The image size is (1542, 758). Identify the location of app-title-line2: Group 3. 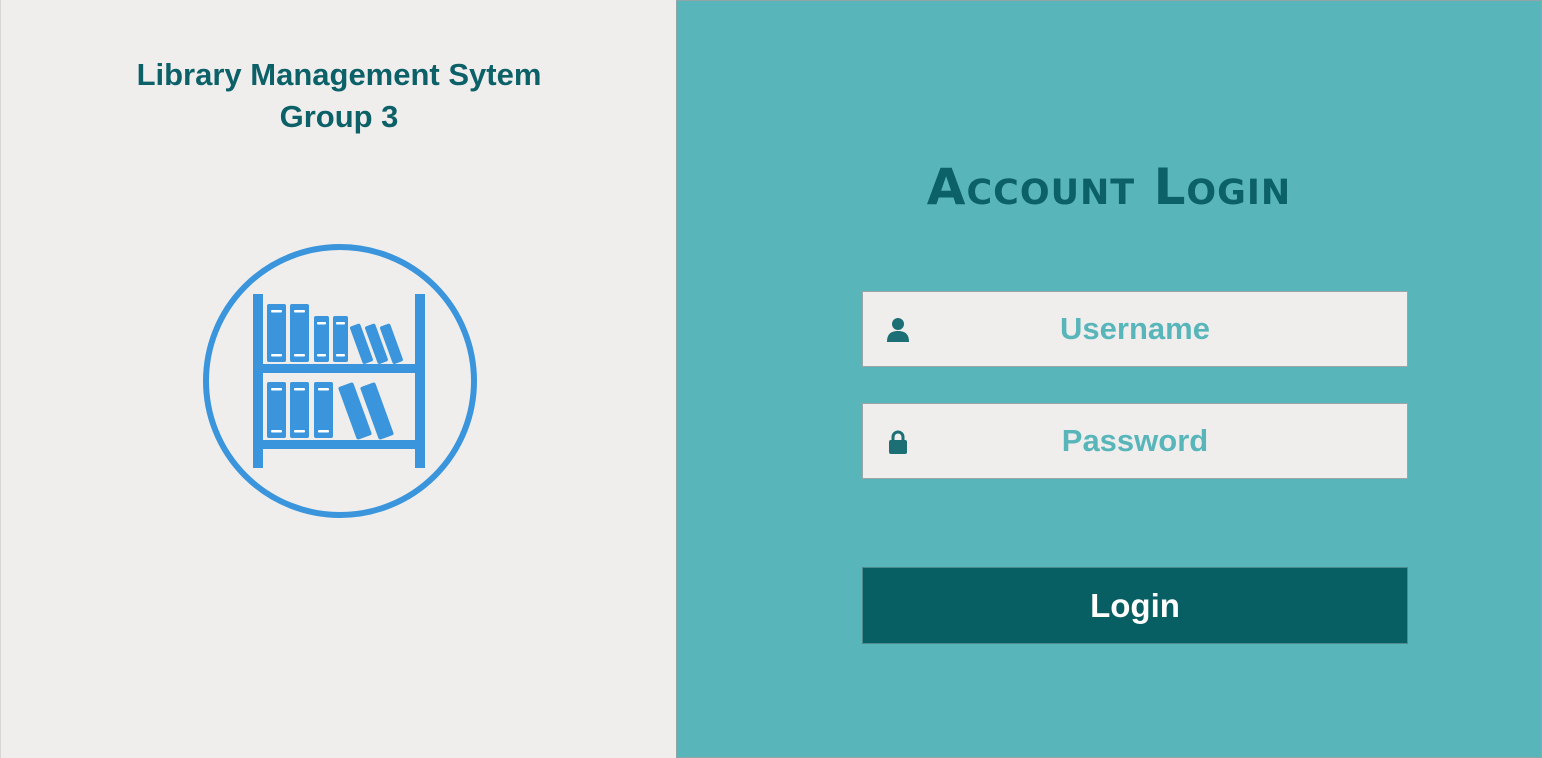
(339, 116).